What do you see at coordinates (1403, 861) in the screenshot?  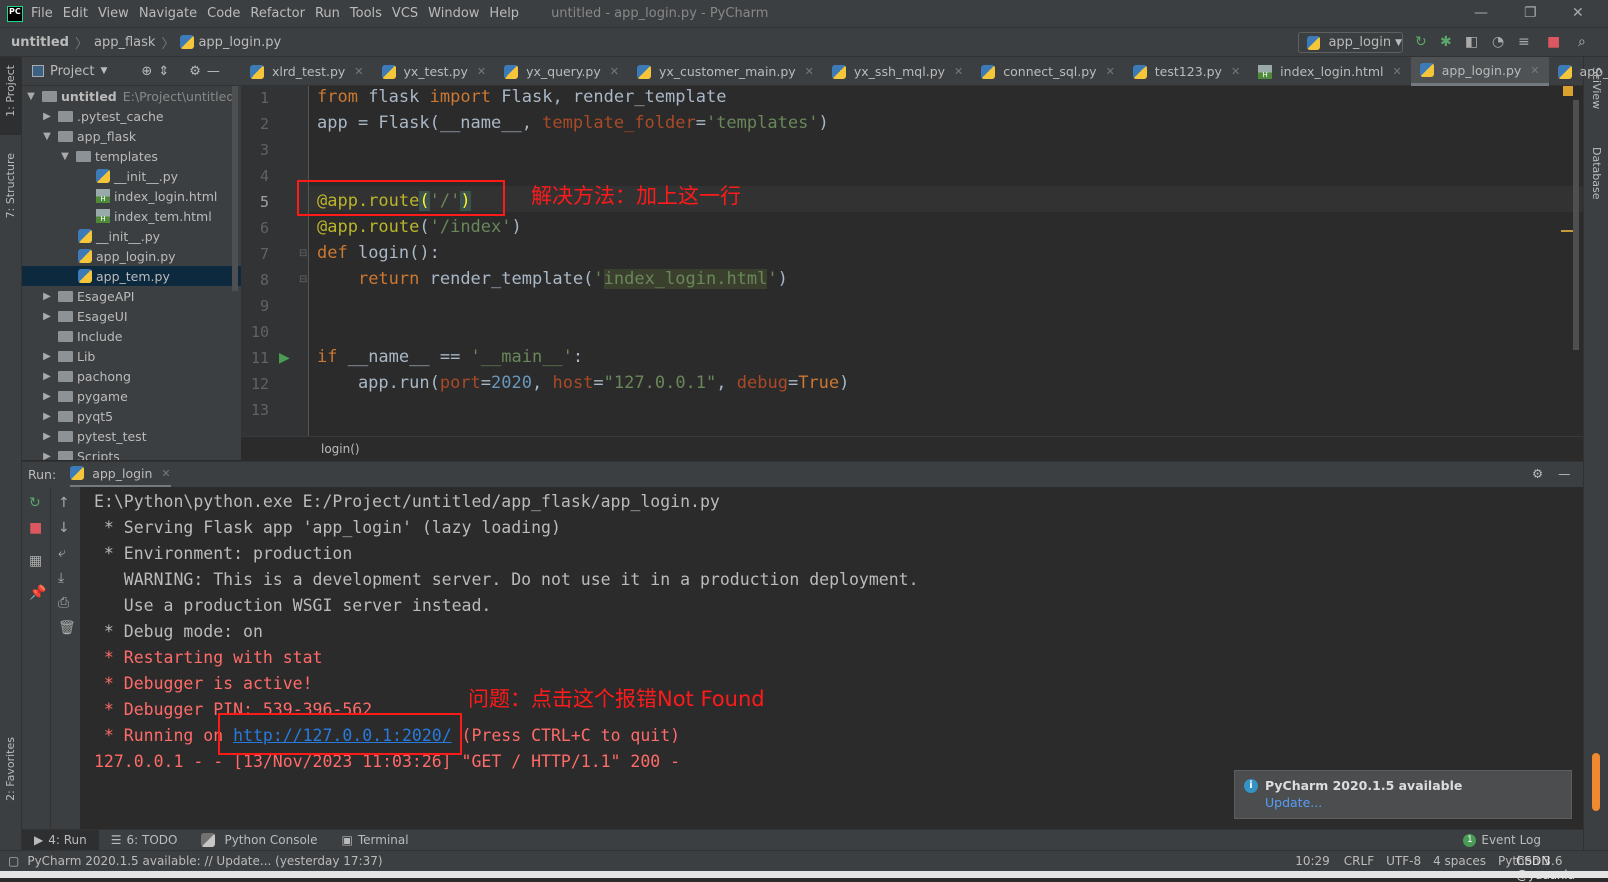 I see `file-encoding: UTF-8` at bounding box center [1403, 861].